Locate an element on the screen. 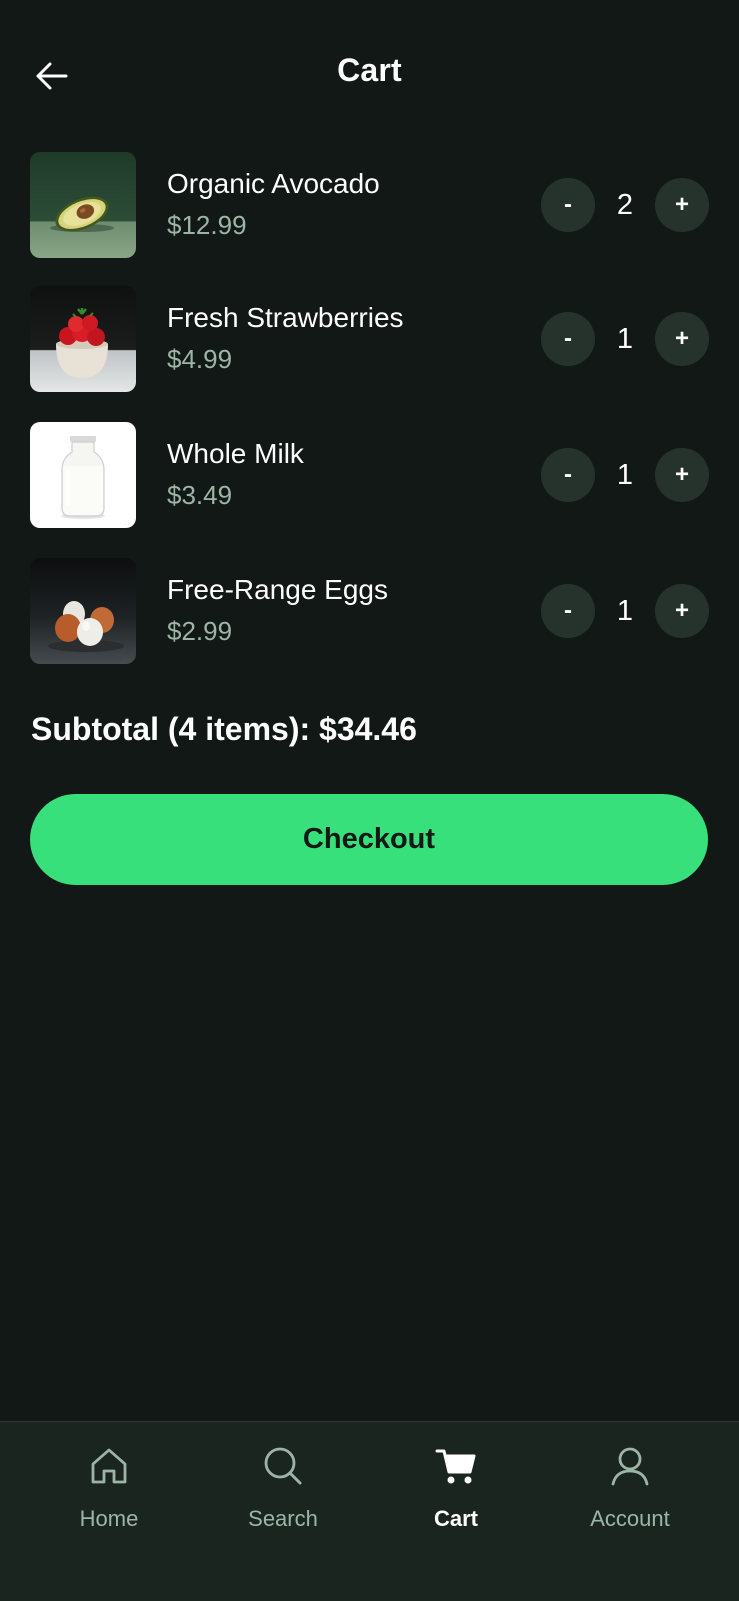 The image size is (739, 1601). quantity-value: 2 is located at coordinates (625, 204).